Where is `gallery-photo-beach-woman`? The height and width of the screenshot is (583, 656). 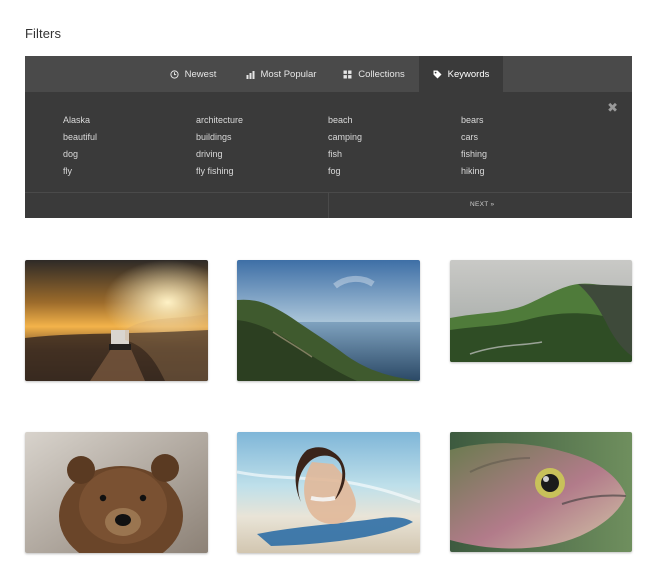 gallery-photo-beach-woman is located at coordinates (328, 492).